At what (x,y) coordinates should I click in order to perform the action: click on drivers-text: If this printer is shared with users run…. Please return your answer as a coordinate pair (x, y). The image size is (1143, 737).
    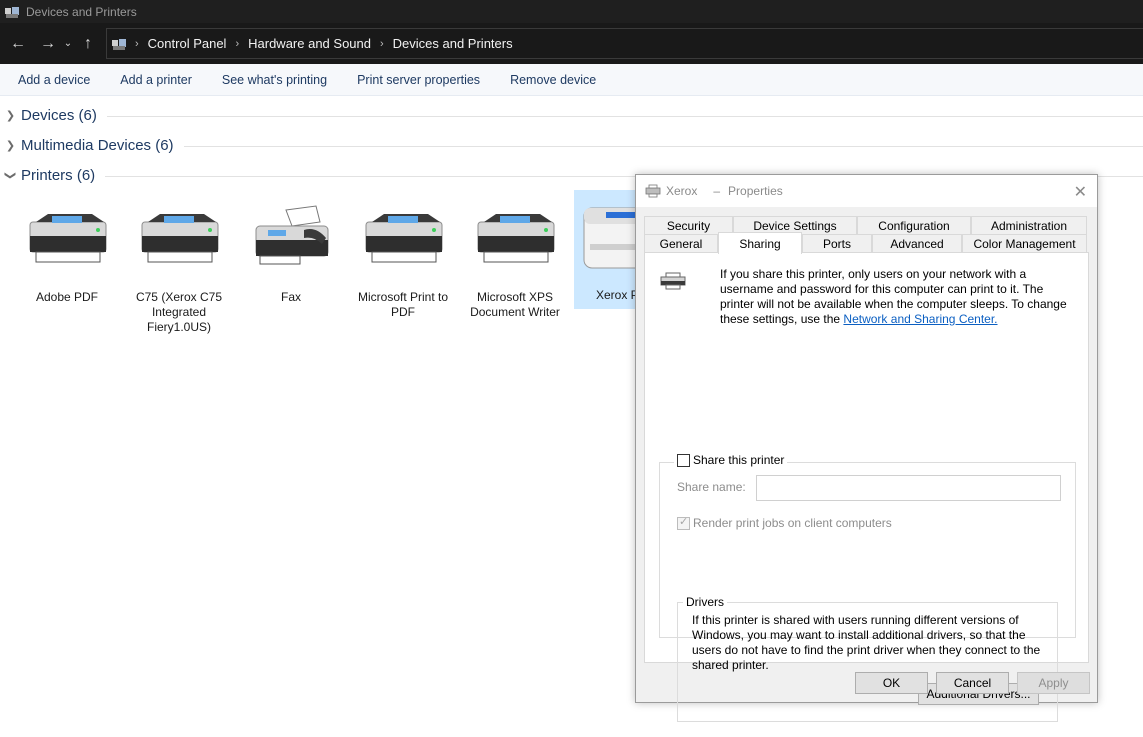
    Looking at the image, I should click on (866, 642).